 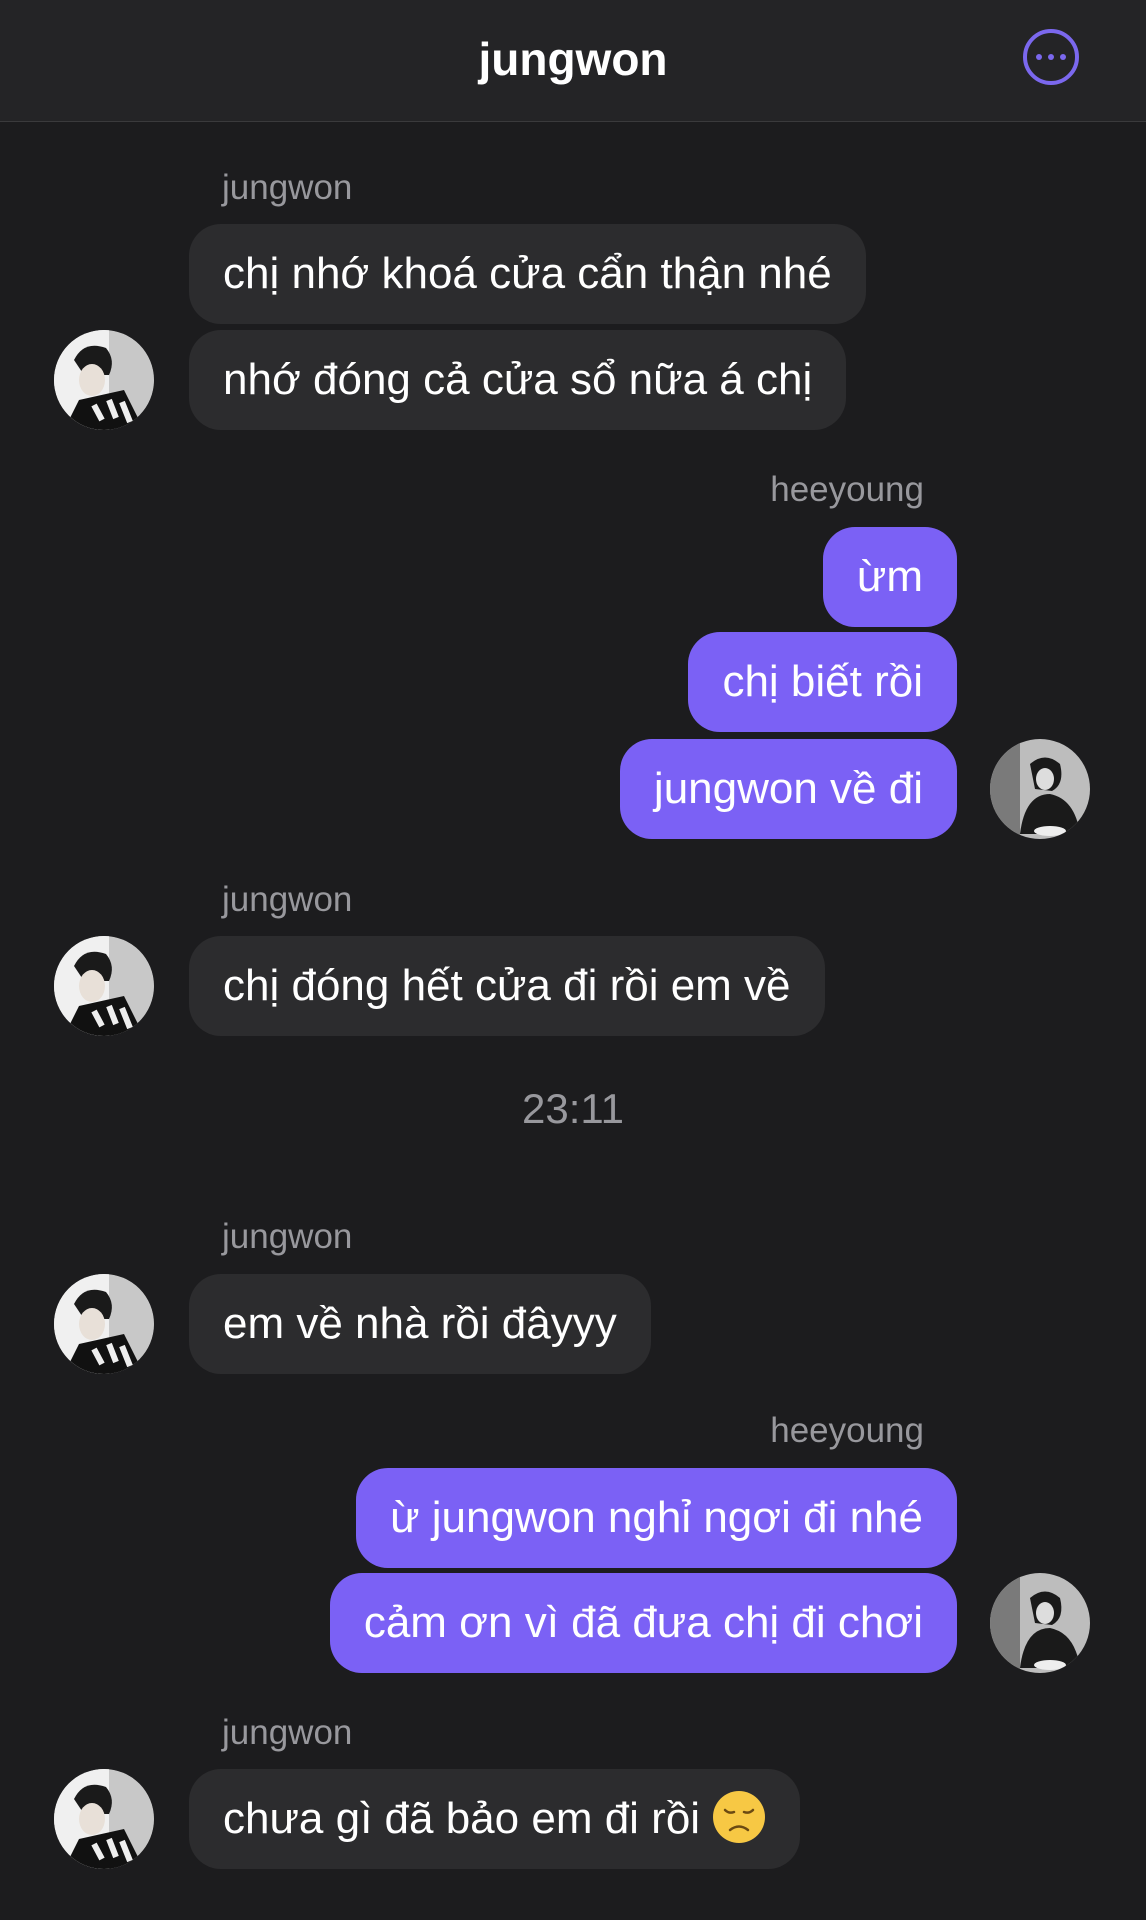 What do you see at coordinates (788, 789) in the screenshot?
I see `outgoing-message: jungwon về đi` at bounding box center [788, 789].